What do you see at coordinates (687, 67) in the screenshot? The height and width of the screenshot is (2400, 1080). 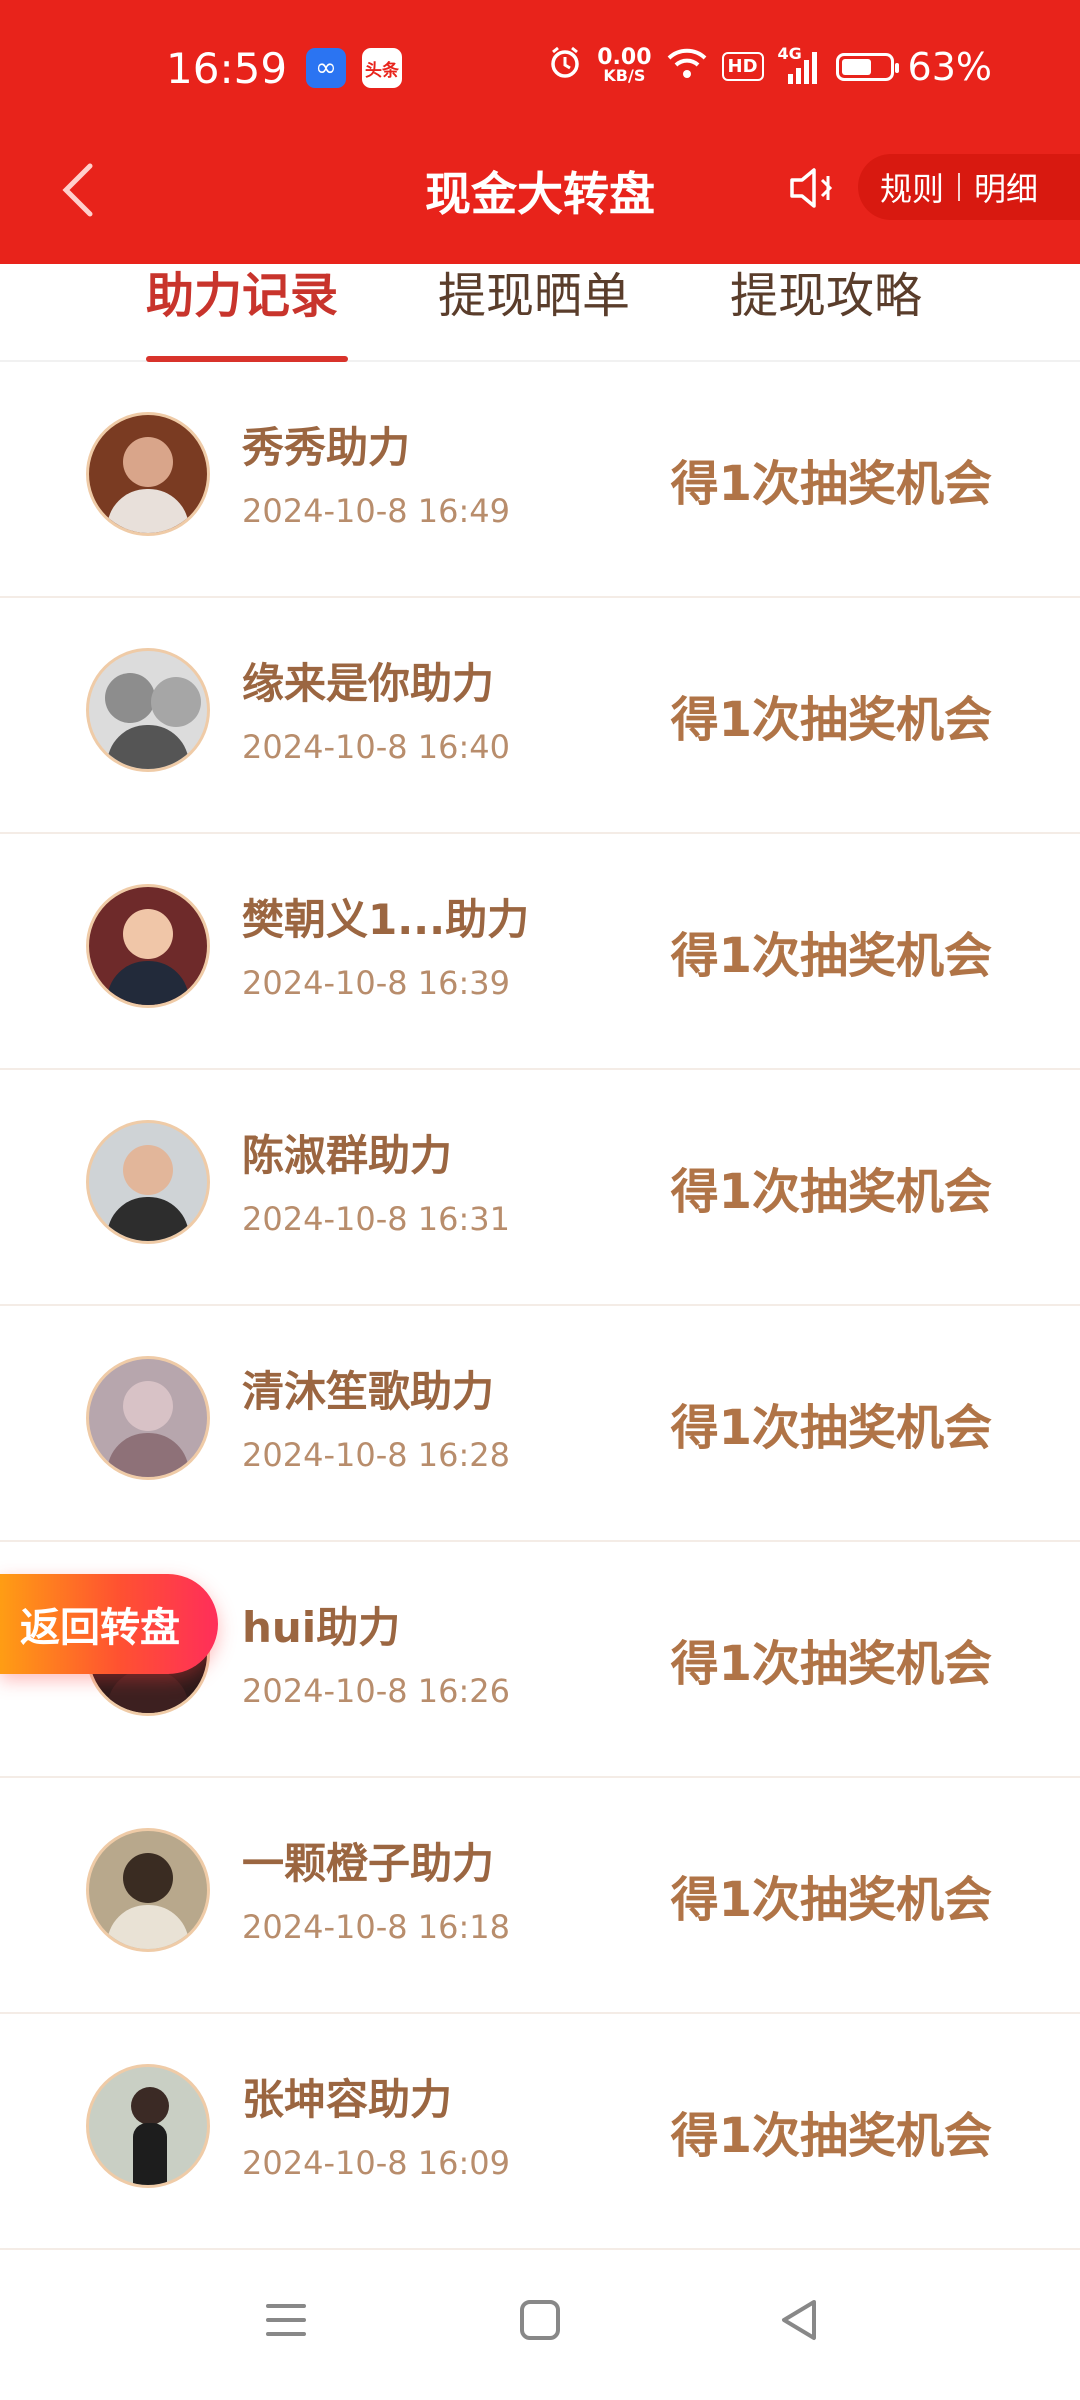 I see `wifi-icon` at bounding box center [687, 67].